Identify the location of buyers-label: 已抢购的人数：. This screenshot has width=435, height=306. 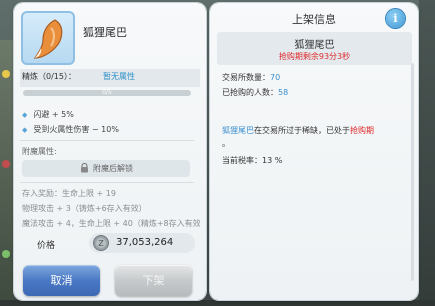
(250, 92).